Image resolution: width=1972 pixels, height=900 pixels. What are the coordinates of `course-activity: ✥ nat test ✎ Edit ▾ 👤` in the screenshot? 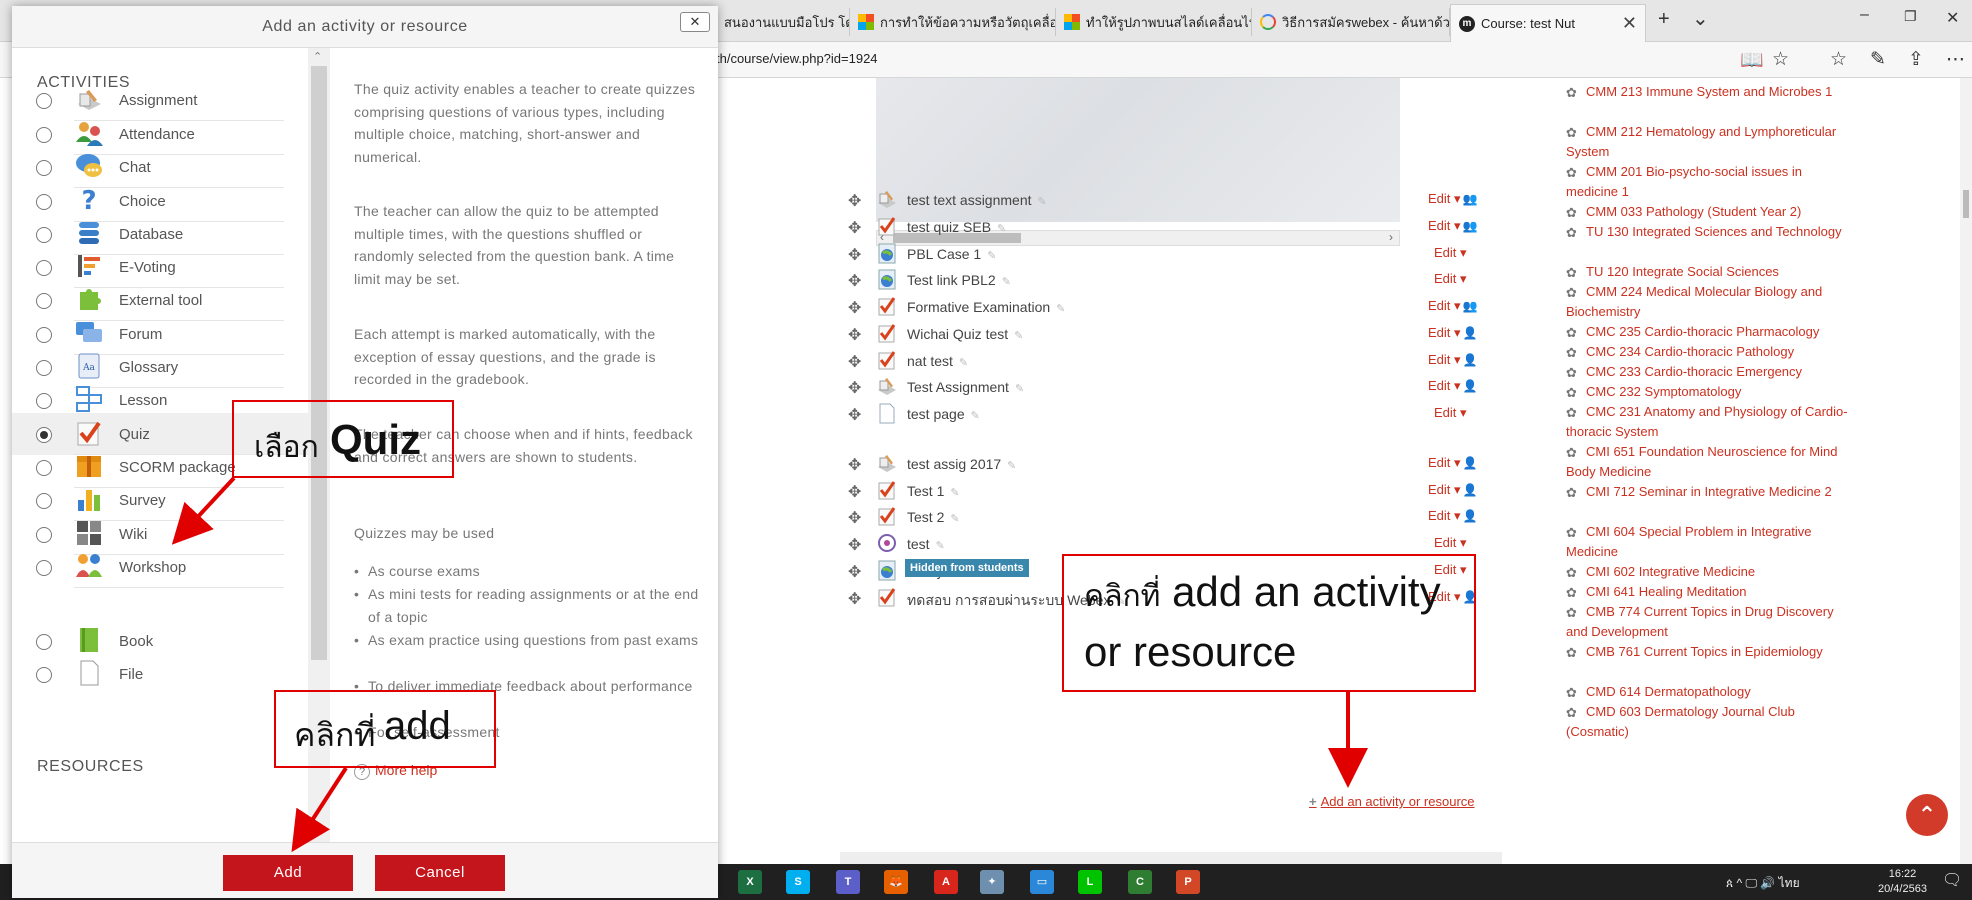 It's located at (1168, 361).